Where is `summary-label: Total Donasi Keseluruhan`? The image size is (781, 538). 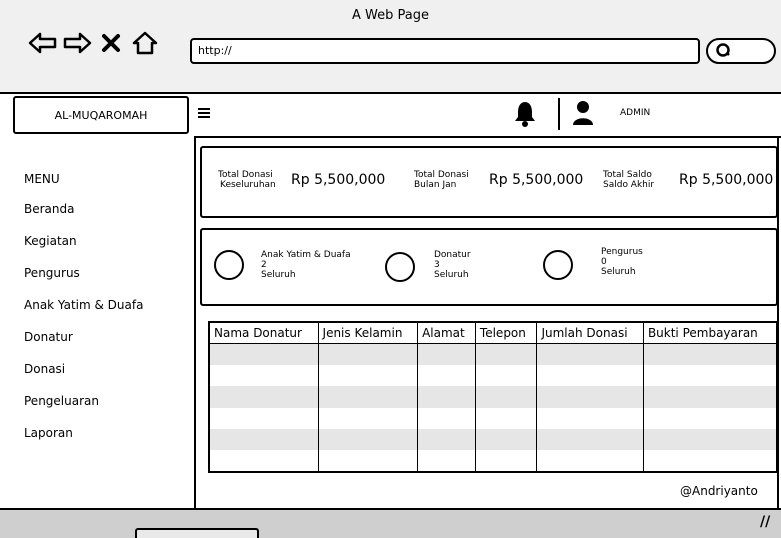
summary-label: Total Donasi Keseluruhan is located at coordinates (247, 180).